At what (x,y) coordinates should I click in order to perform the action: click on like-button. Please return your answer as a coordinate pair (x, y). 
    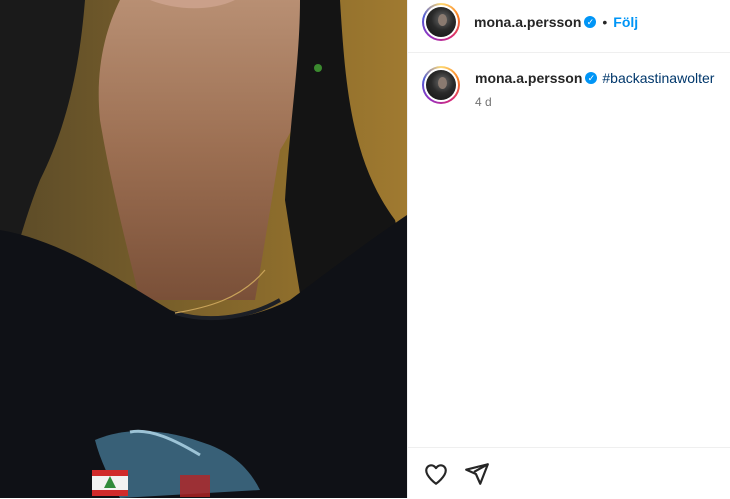
    Looking at the image, I should click on (436, 474).